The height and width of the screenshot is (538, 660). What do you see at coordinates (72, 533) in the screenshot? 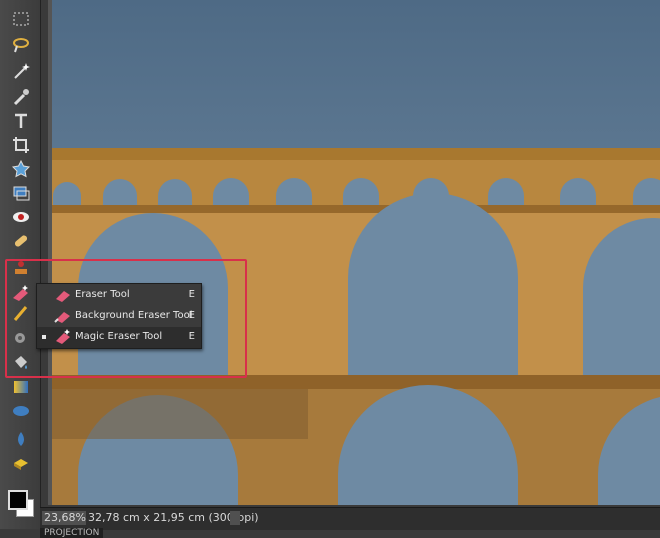
I see `project-bin-tab: PROJECTION` at bounding box center [72, 533].